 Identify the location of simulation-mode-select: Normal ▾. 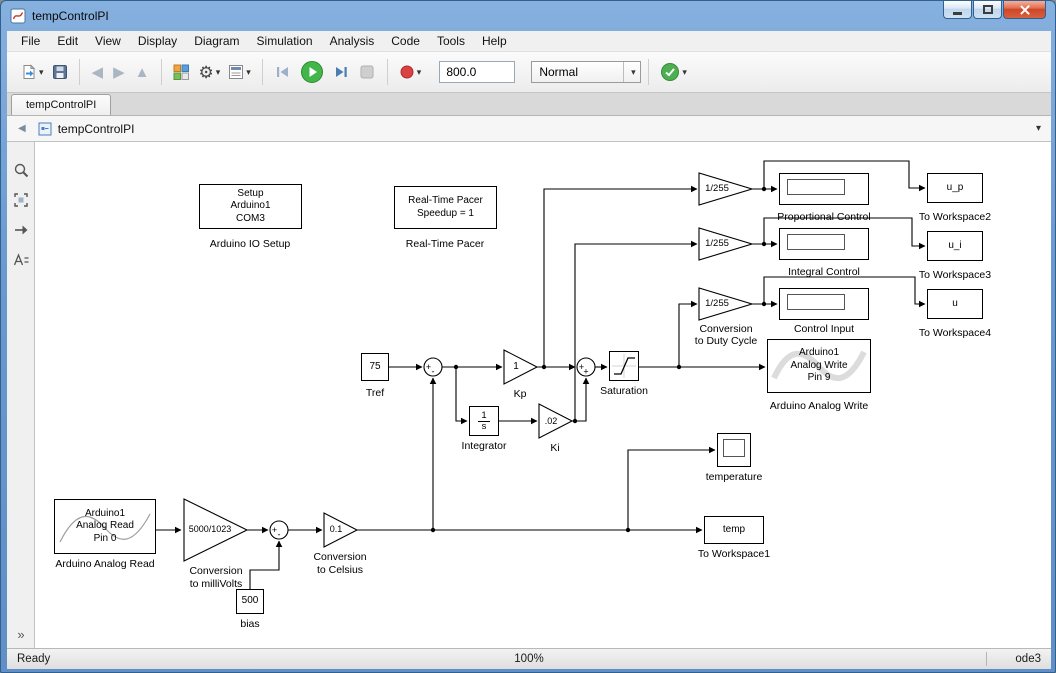
(586, 72).